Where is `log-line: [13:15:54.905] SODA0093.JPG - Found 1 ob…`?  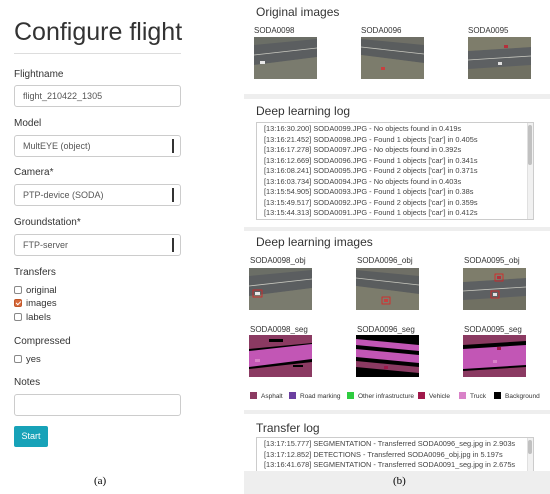 log-line: [13:15:54.905] SODA0093.JPG - Found 1 ob… is located at coordinates (369, 191).